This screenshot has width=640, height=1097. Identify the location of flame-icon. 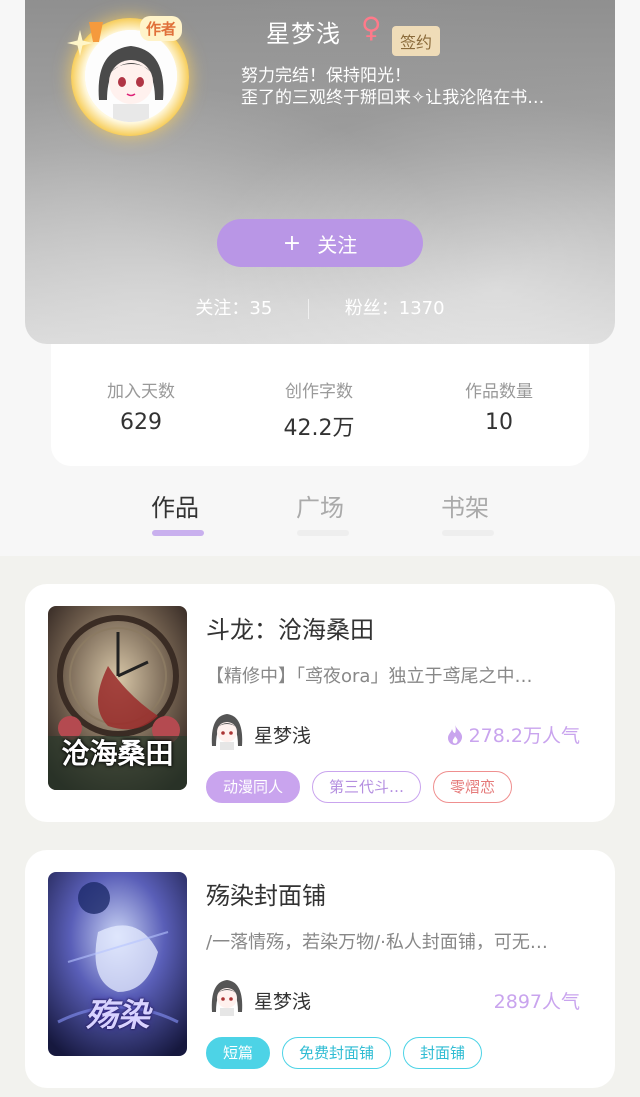
(454, 734).